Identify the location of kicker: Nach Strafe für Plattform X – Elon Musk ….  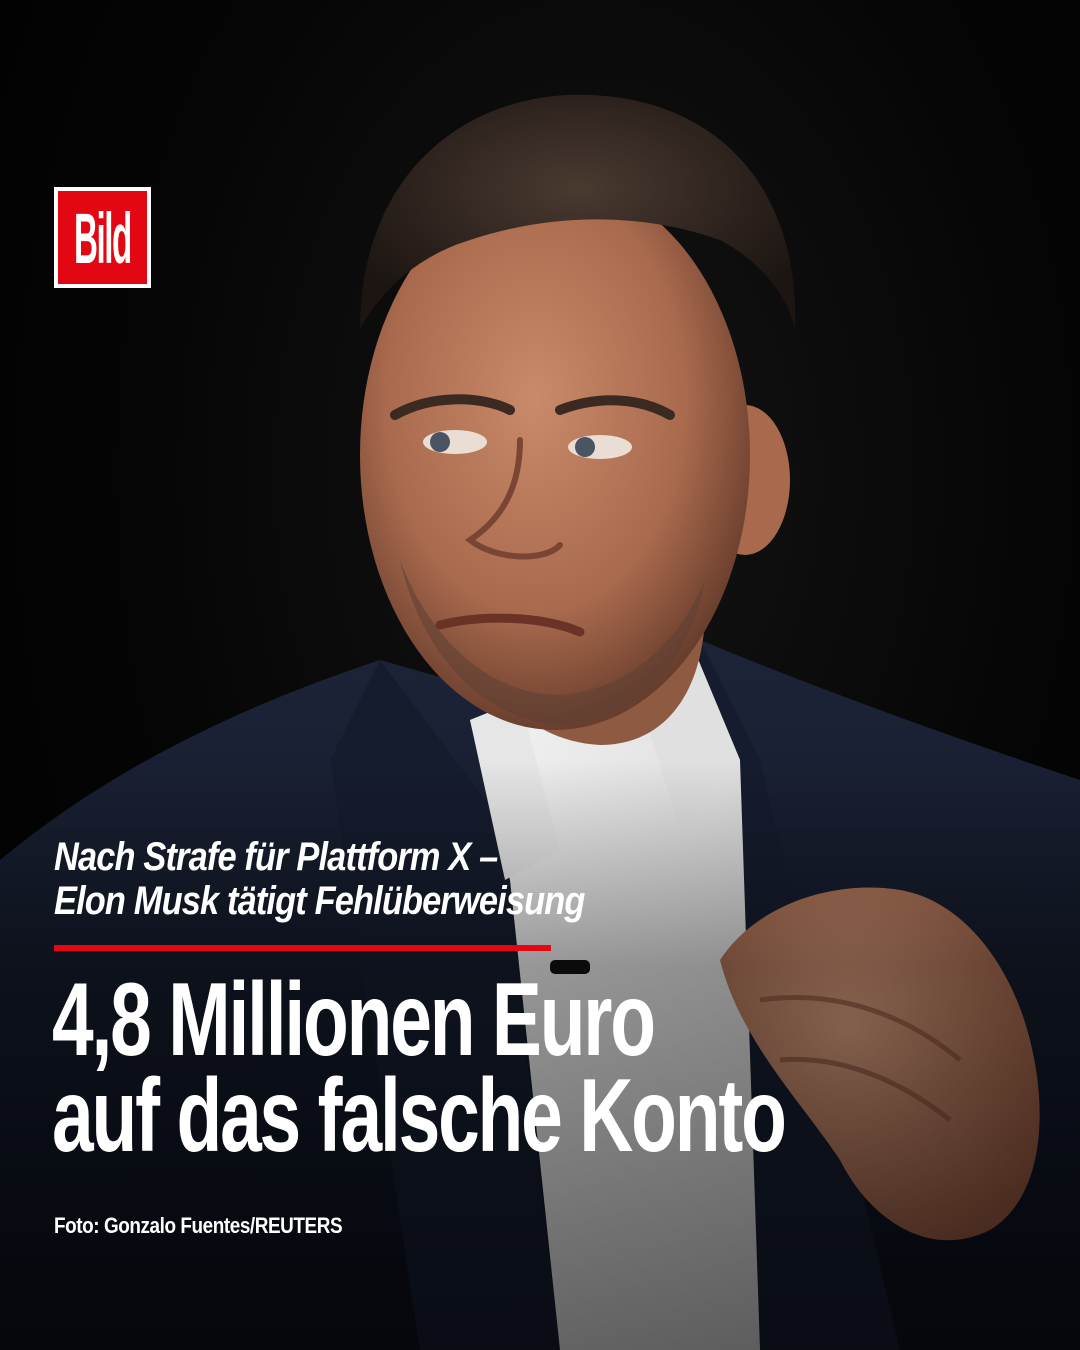
(441, 879).